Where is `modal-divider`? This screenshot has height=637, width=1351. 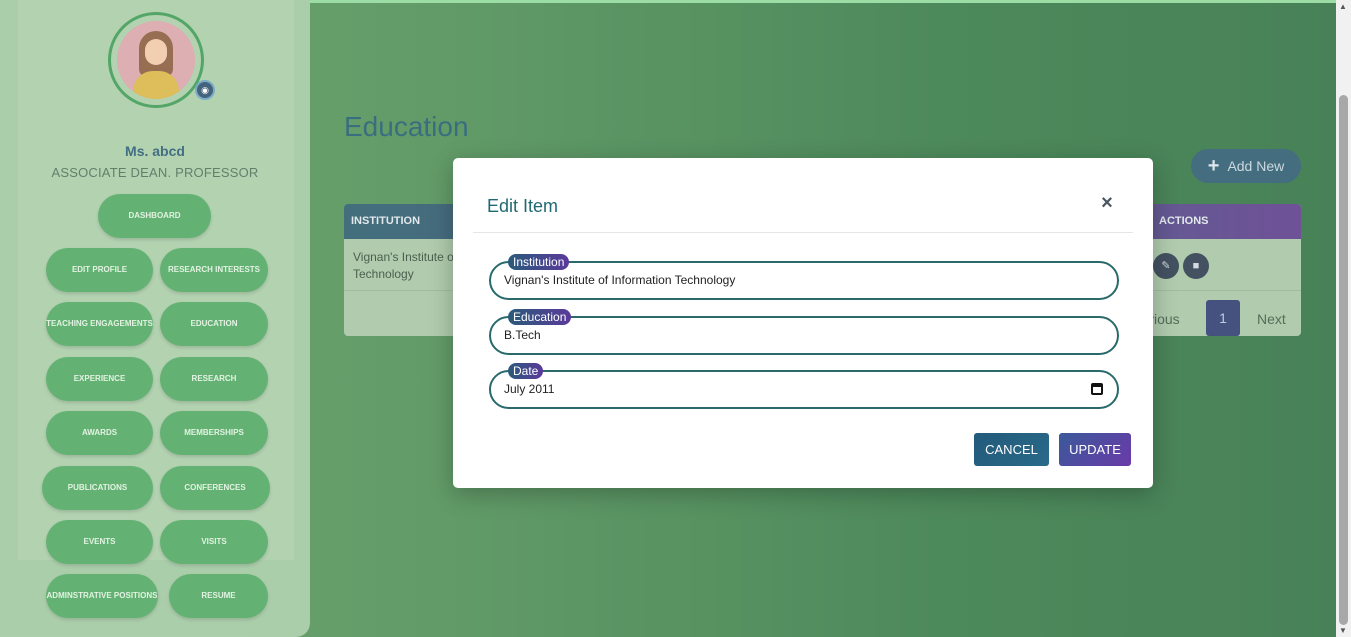 modal-divider is located at coordinates (803, 232).